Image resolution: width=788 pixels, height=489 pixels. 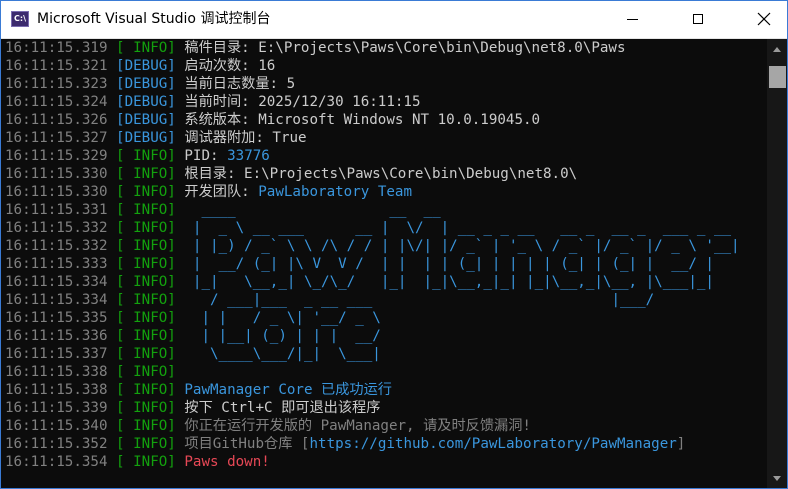 I want to click on scroll-up-button, so click(x=777, y=49).